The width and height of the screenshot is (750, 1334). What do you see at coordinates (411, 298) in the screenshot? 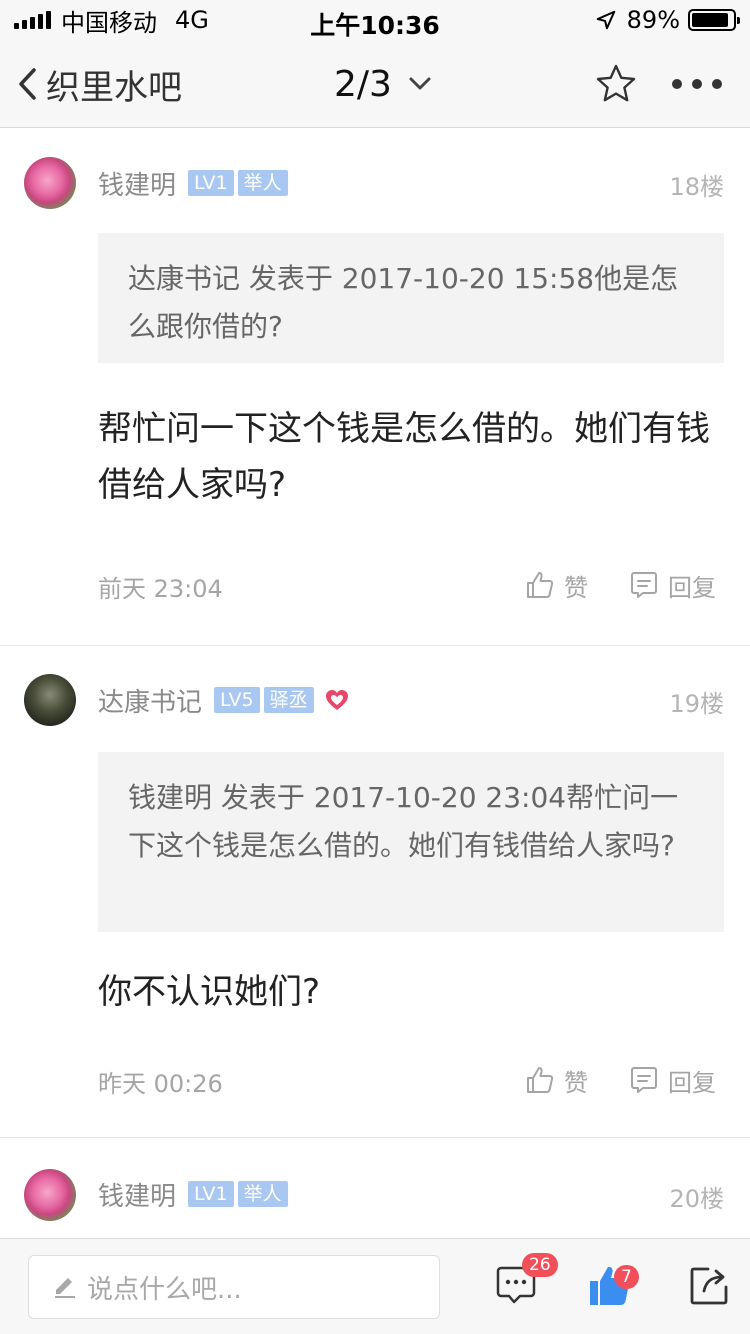
I see `quoted-post: 达康书记 发表于 2017-10-20 15:58他是怎么跟你借的?` at bounding box center [411, 298].